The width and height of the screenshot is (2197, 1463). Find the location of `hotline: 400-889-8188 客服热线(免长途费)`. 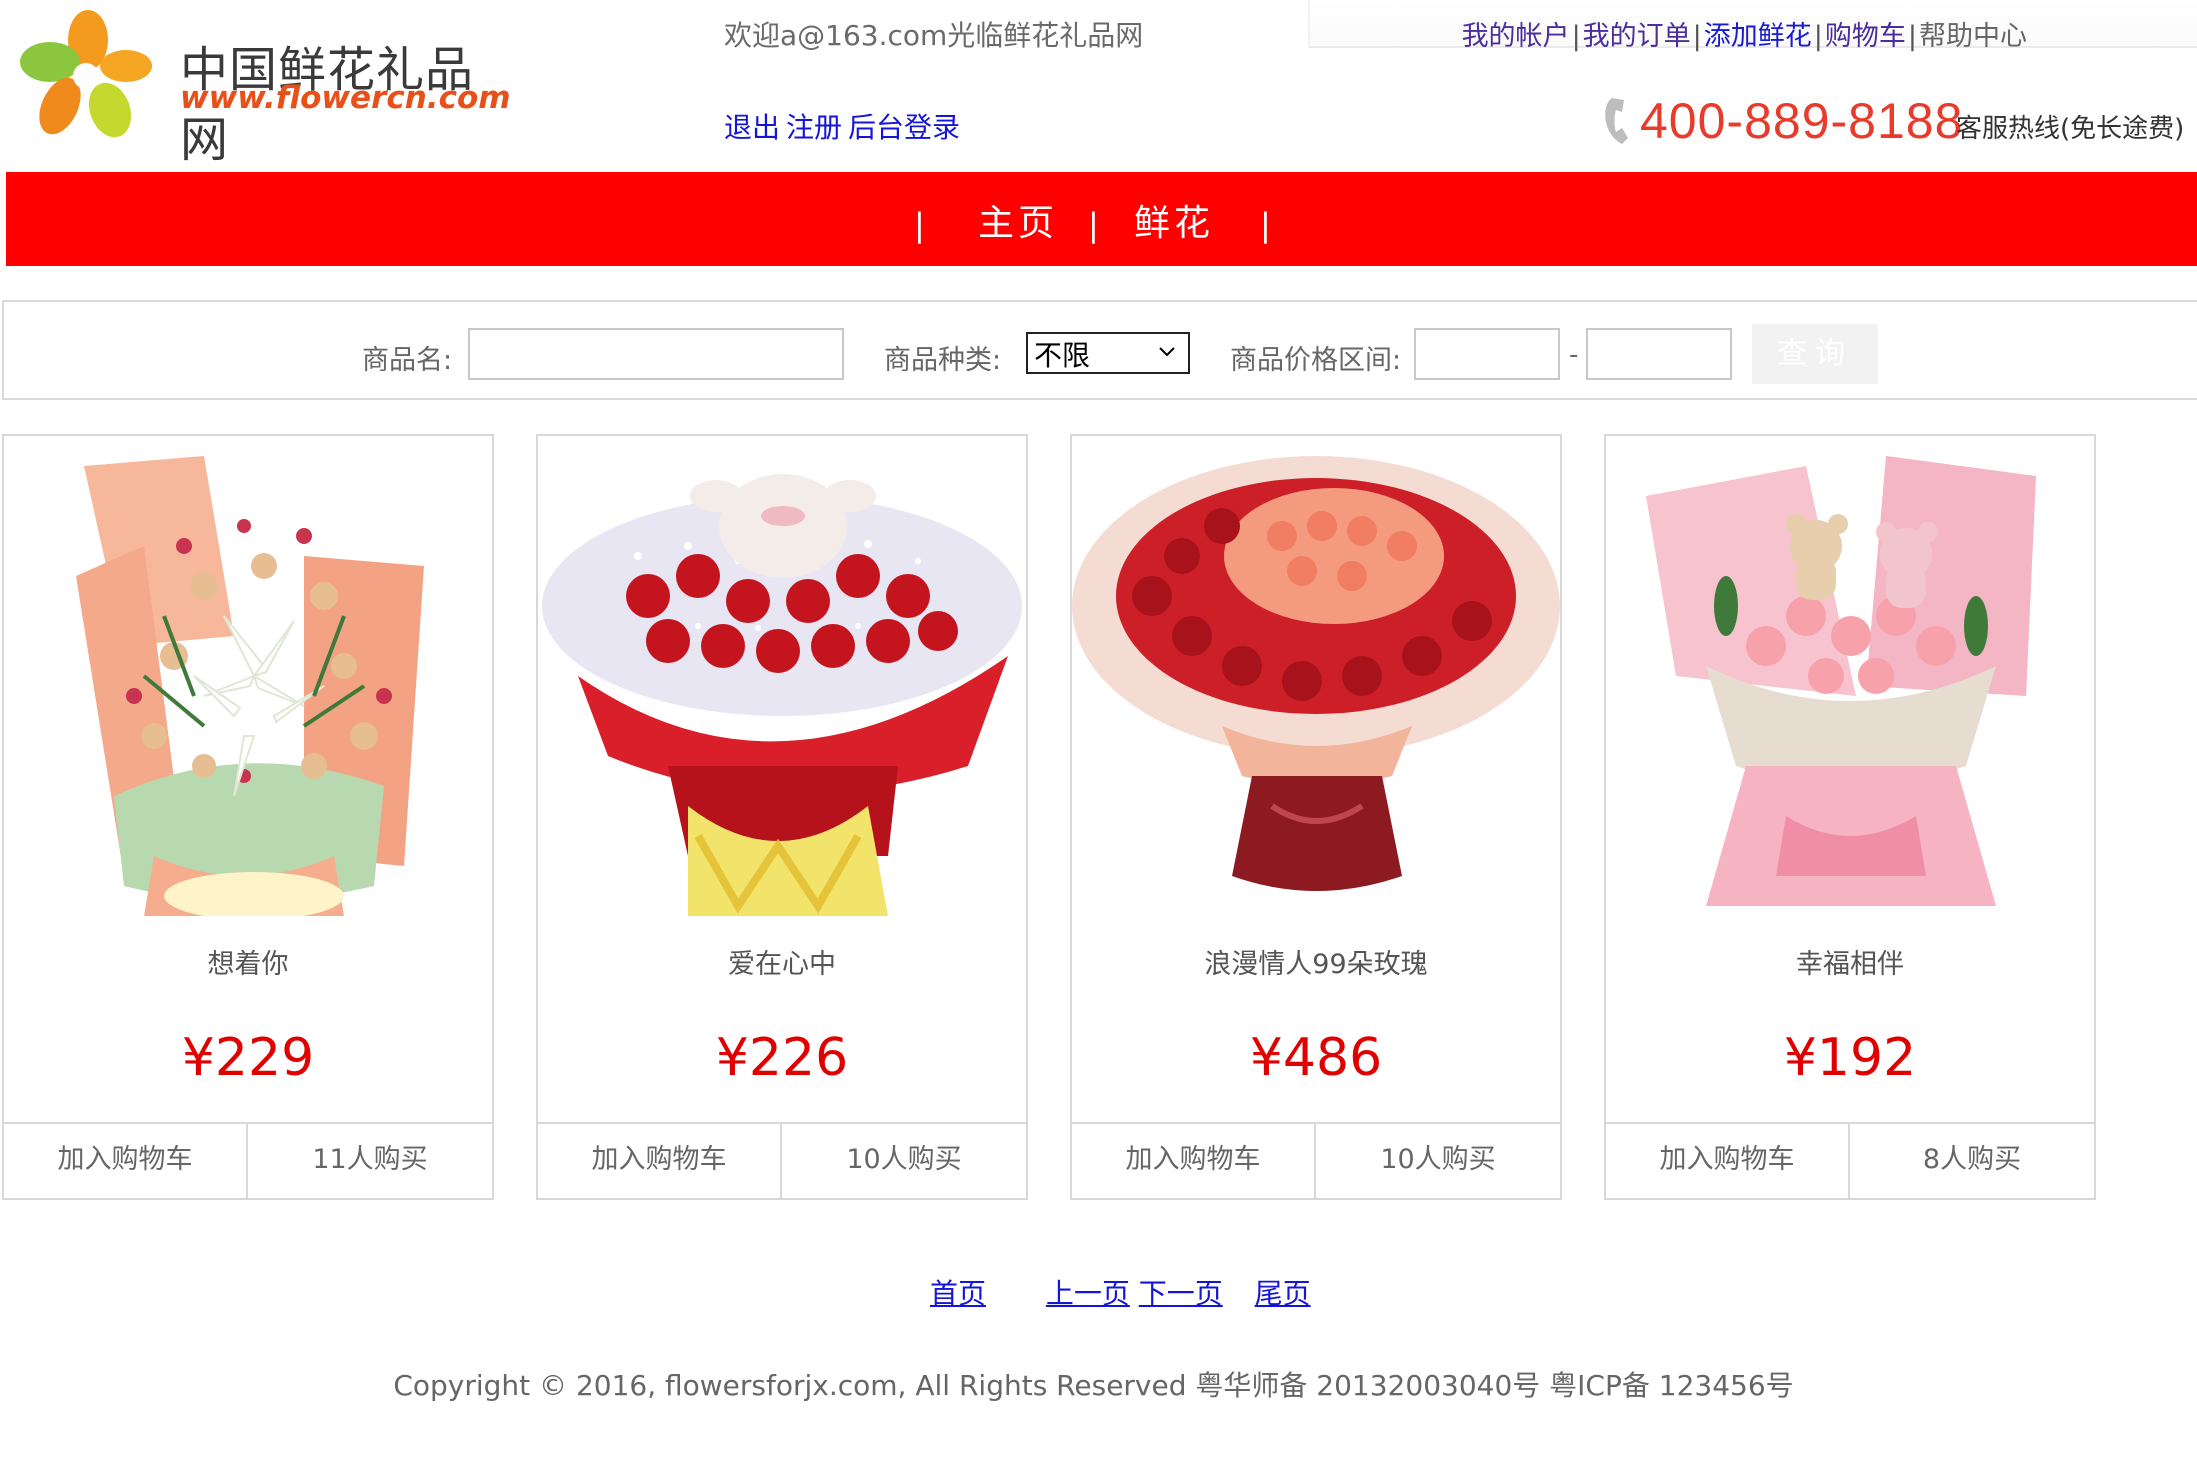

hotline: 400-889-8188 客服热线(免长途费) is located at coordinates (1899, 122).